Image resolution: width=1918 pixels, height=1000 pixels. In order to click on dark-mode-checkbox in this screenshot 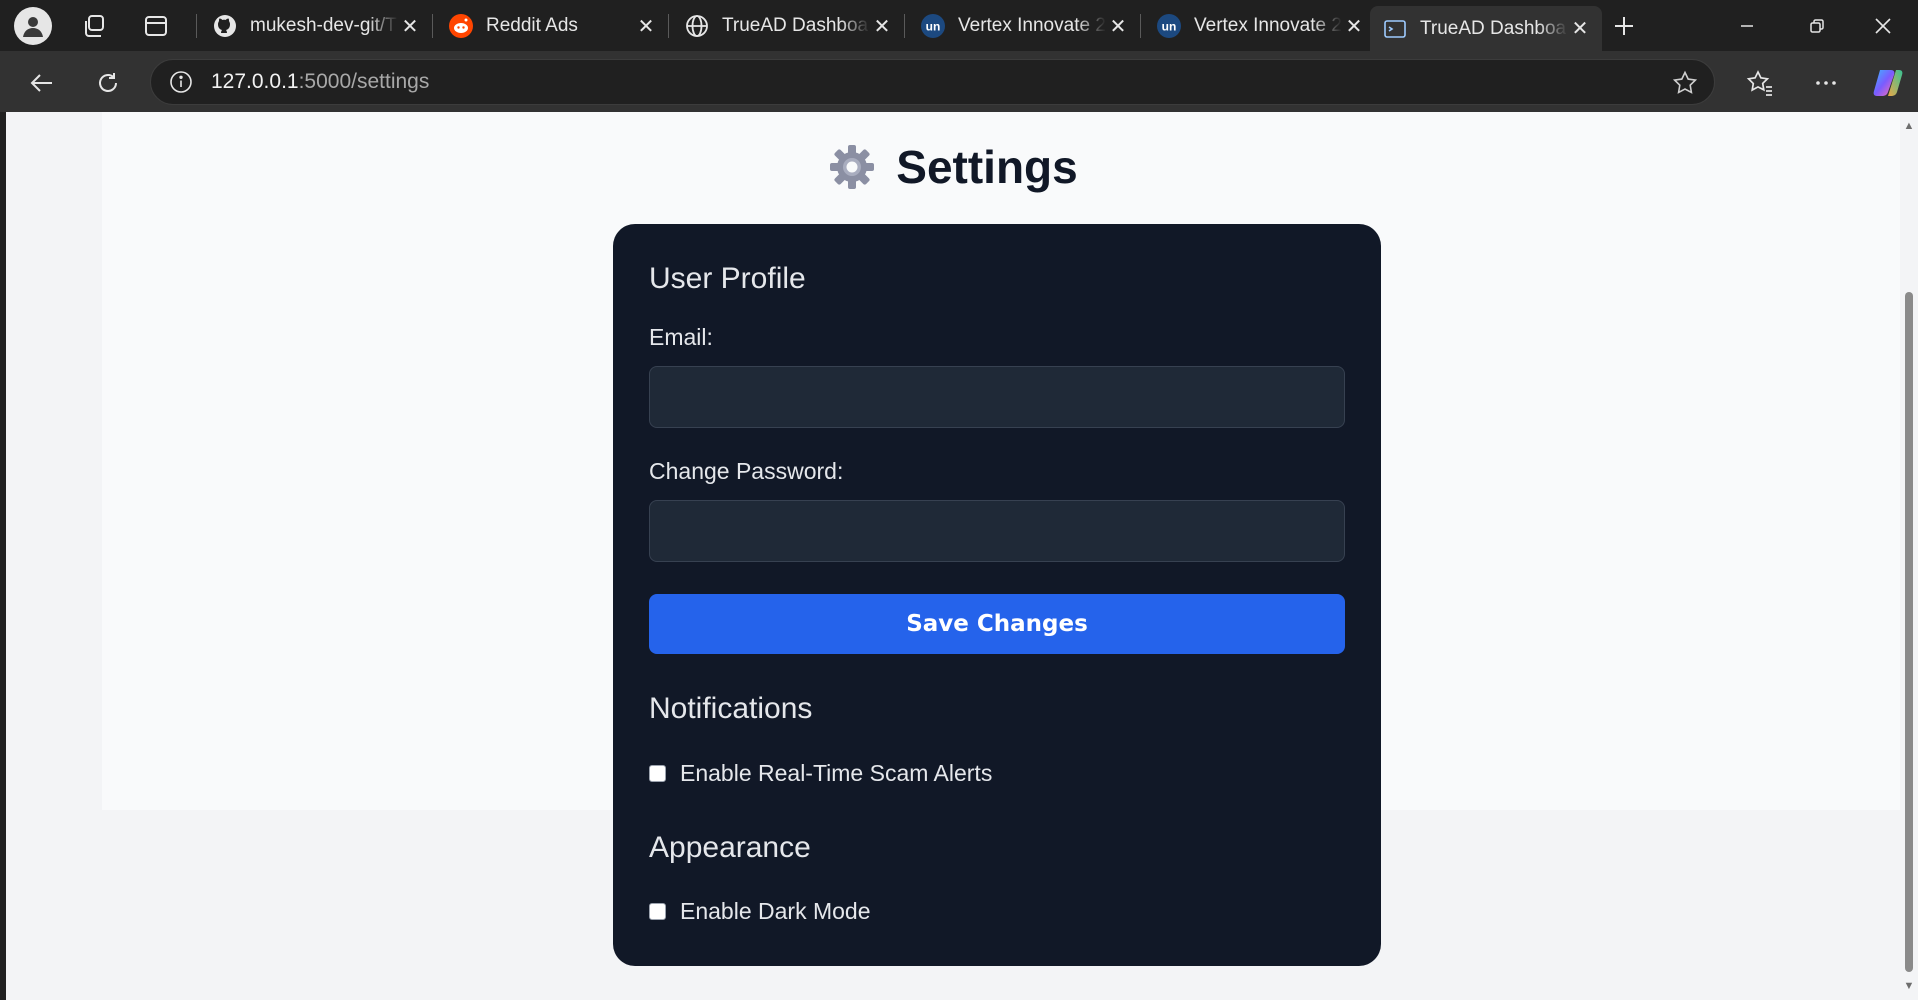, I will do `click(657, 911)`.